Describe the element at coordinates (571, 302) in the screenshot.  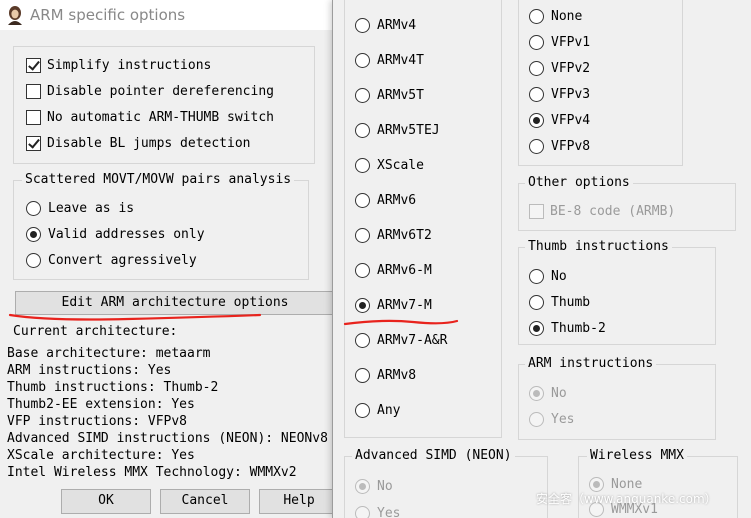
I see `radio-label: Thumb` at that location.